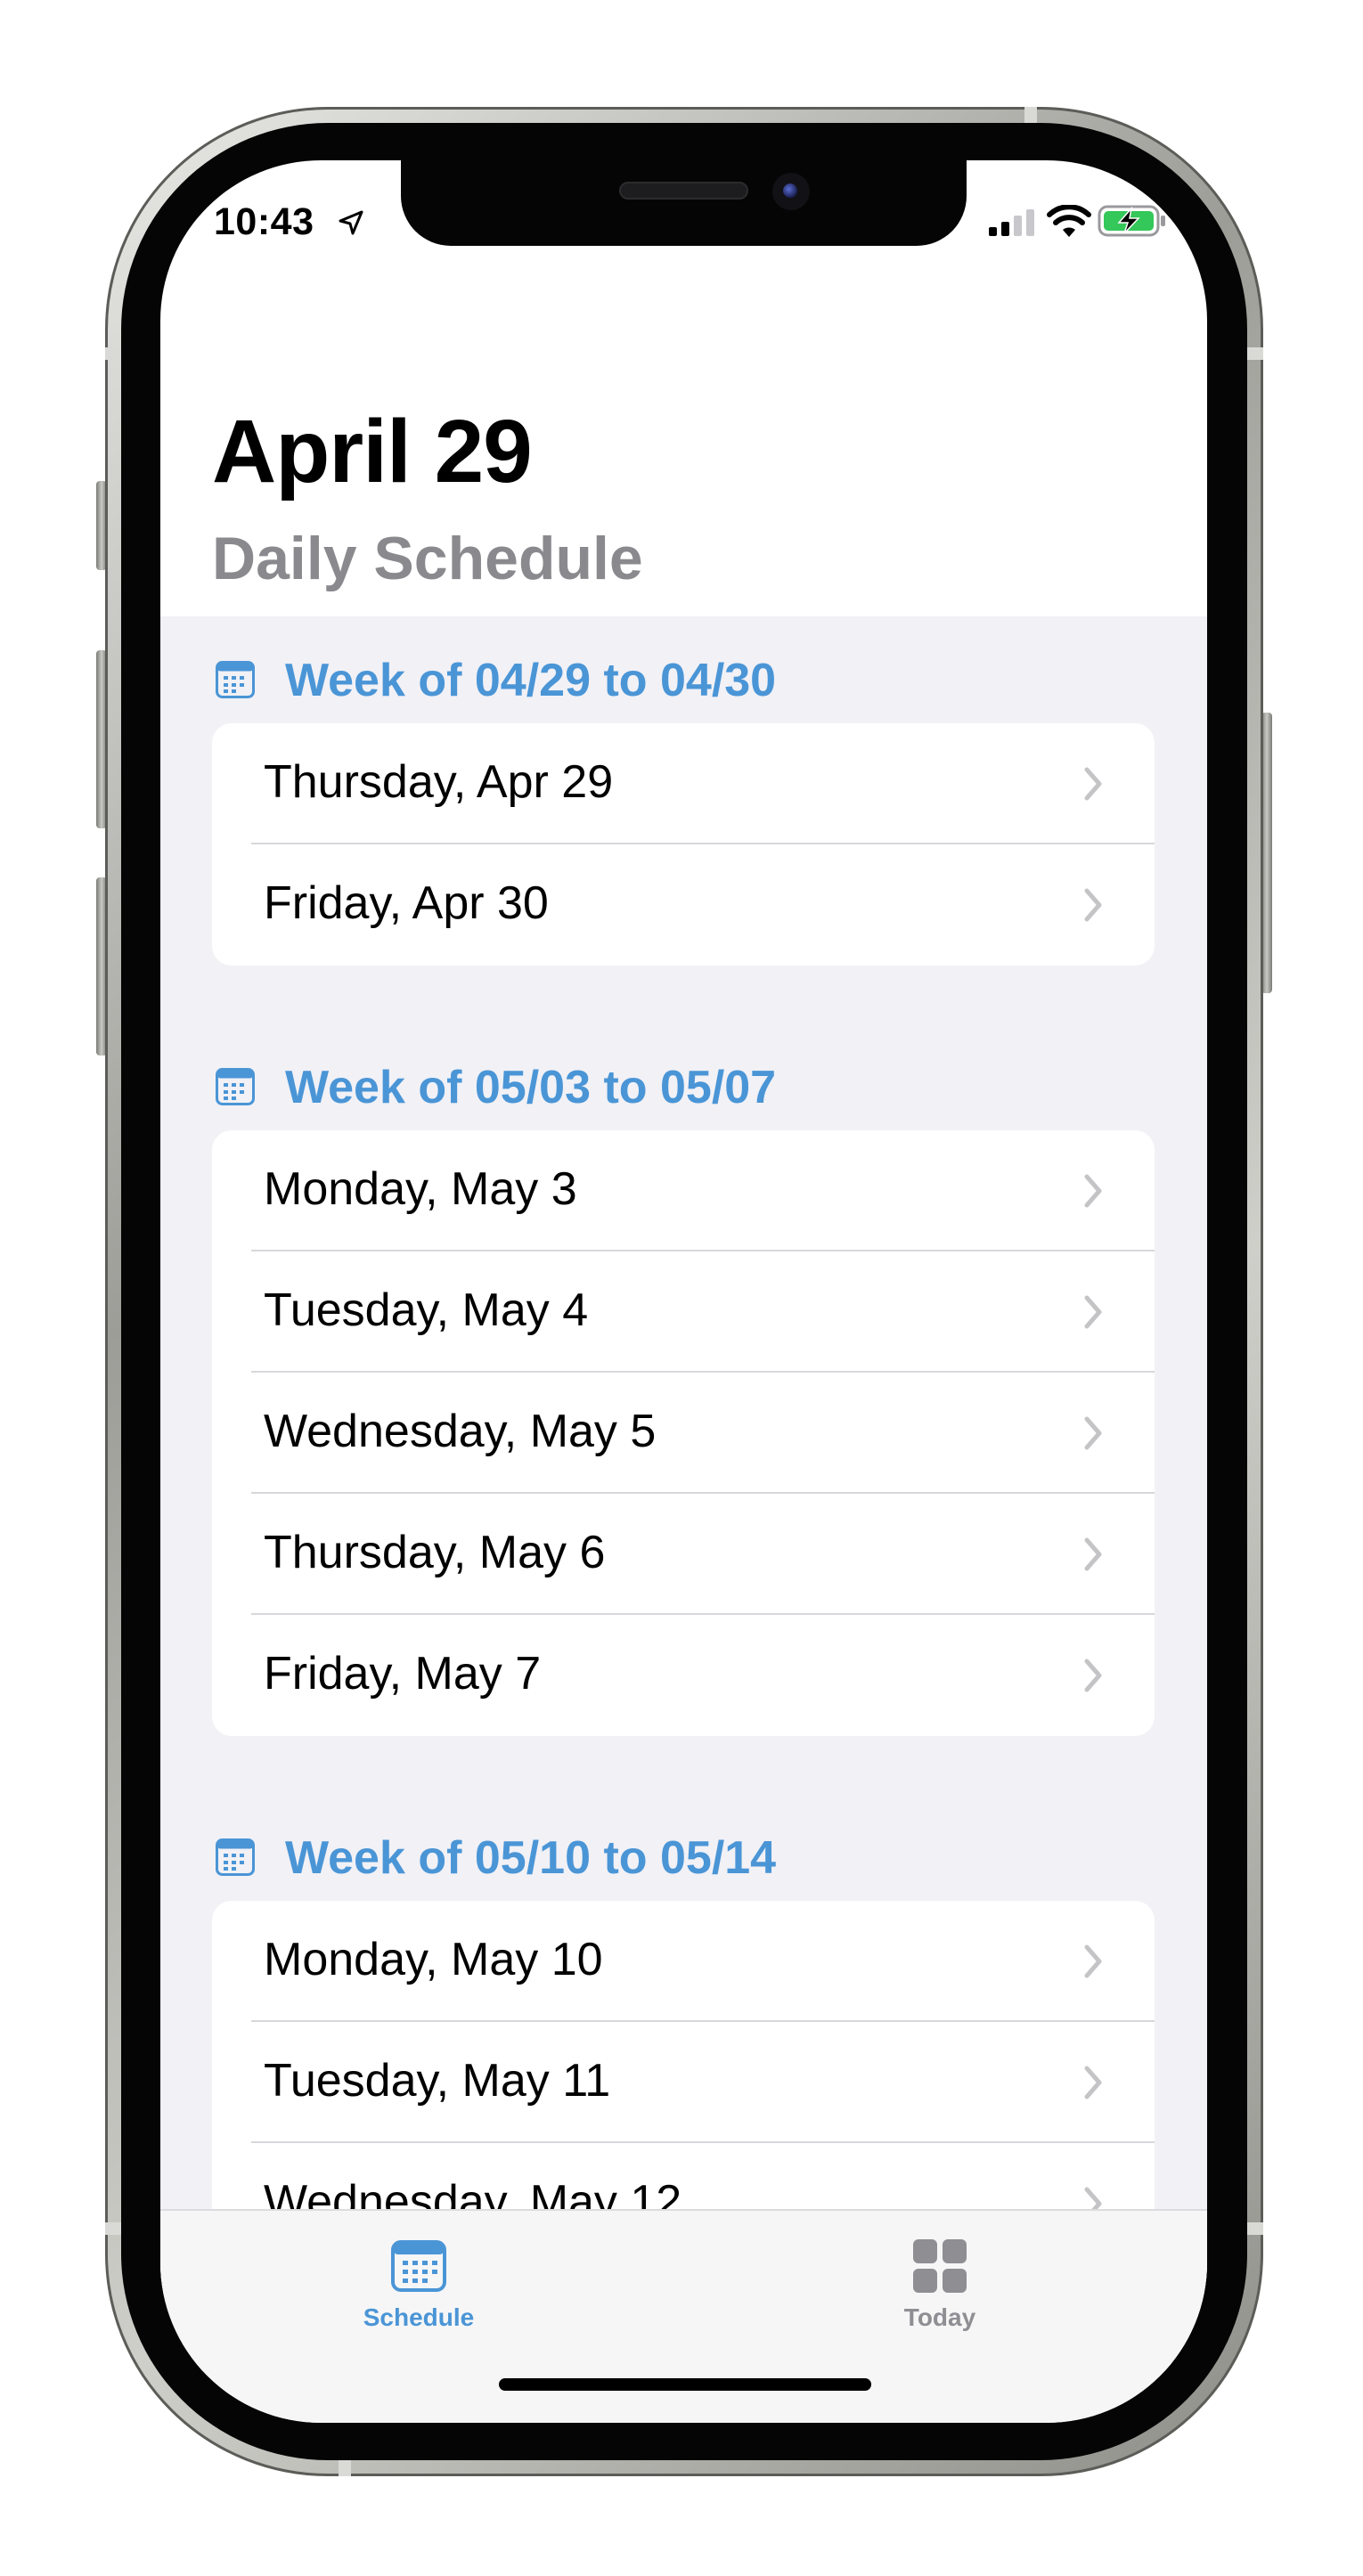 This screenshot has height=2576, width=1363. Describe the element at coordinates (684, 191) in the screenshot. I see `earpiece-speaker` at that location.